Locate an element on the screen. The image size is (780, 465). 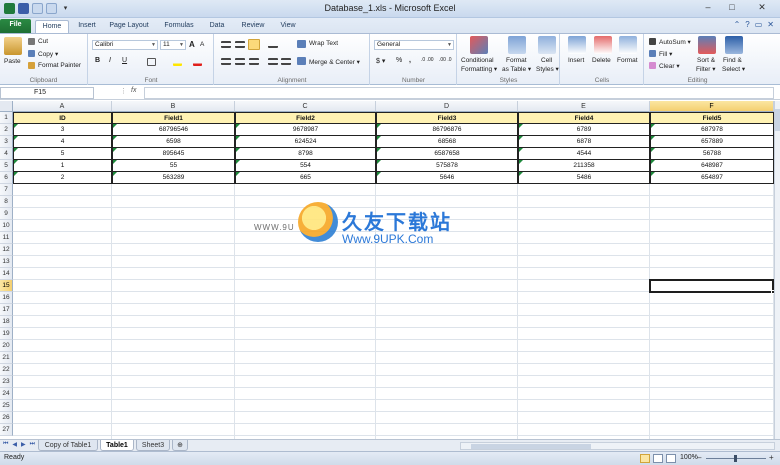
table-cell: 1 is located at coordinates (62, 166).